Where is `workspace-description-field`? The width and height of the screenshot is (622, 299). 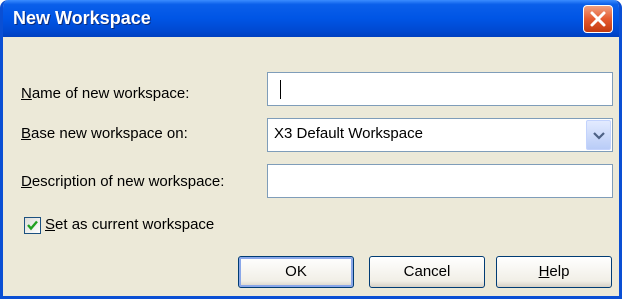 workspace-description-field is located at coordinates (440, 181).